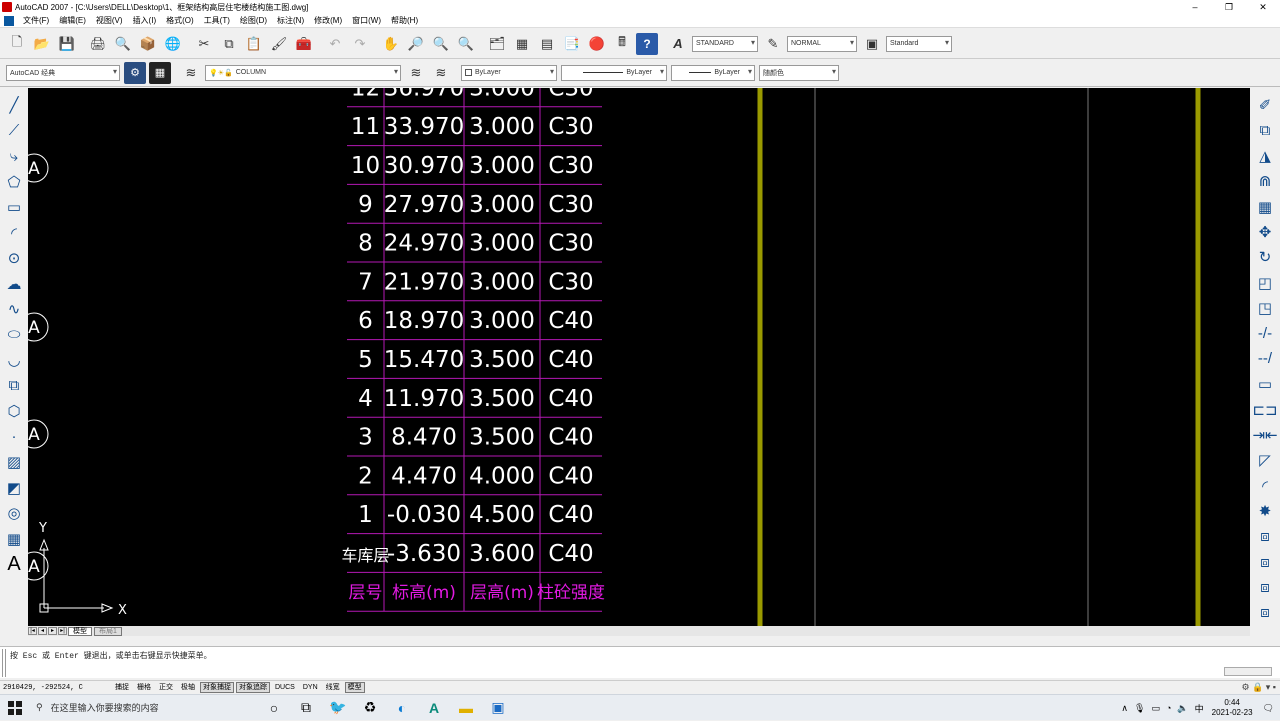 This screenshot has height=721, width=1280. What do you see at coordinates (1199, 708) in the screenshot?
I see `ime-indicator: 中` at bounding box center [1199, 708].